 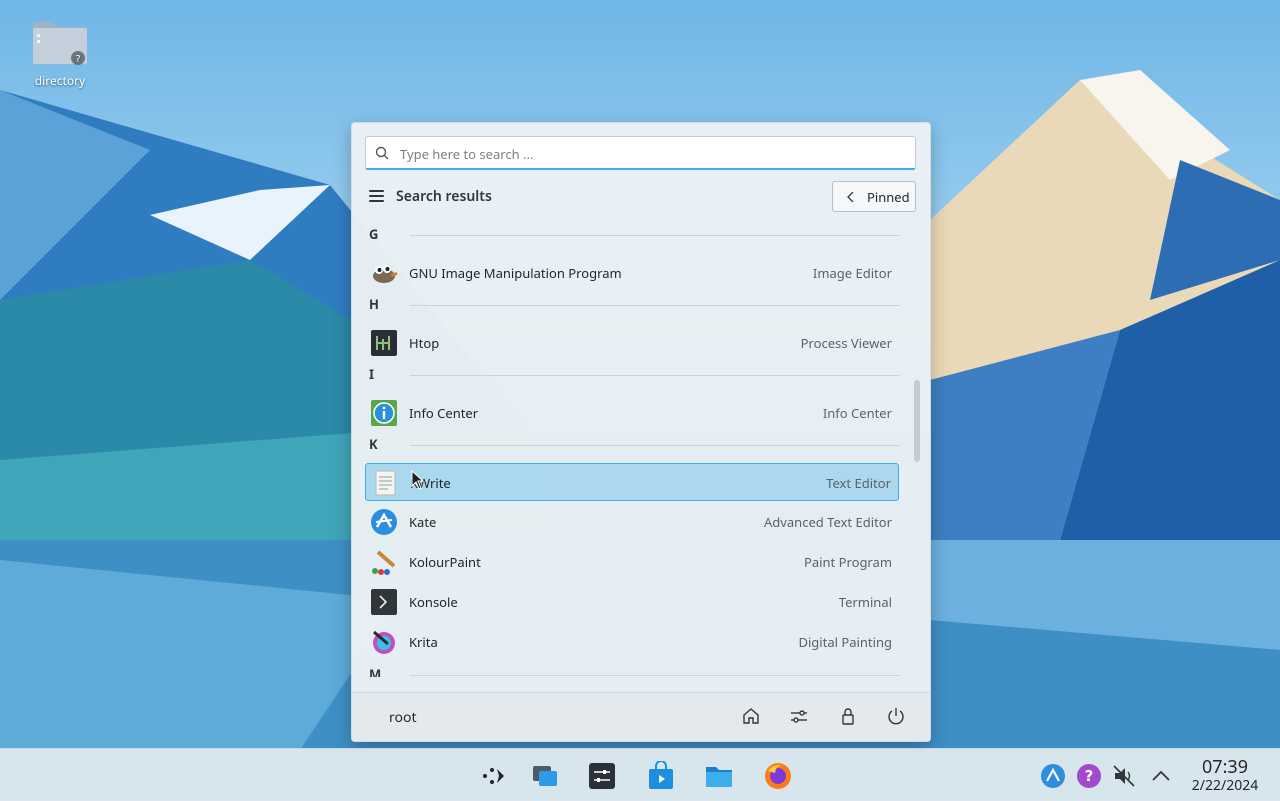 What do you see at coordinates (917, 421) in the screenshot?
I see `scrollbar` at bounding box center [917, 421].